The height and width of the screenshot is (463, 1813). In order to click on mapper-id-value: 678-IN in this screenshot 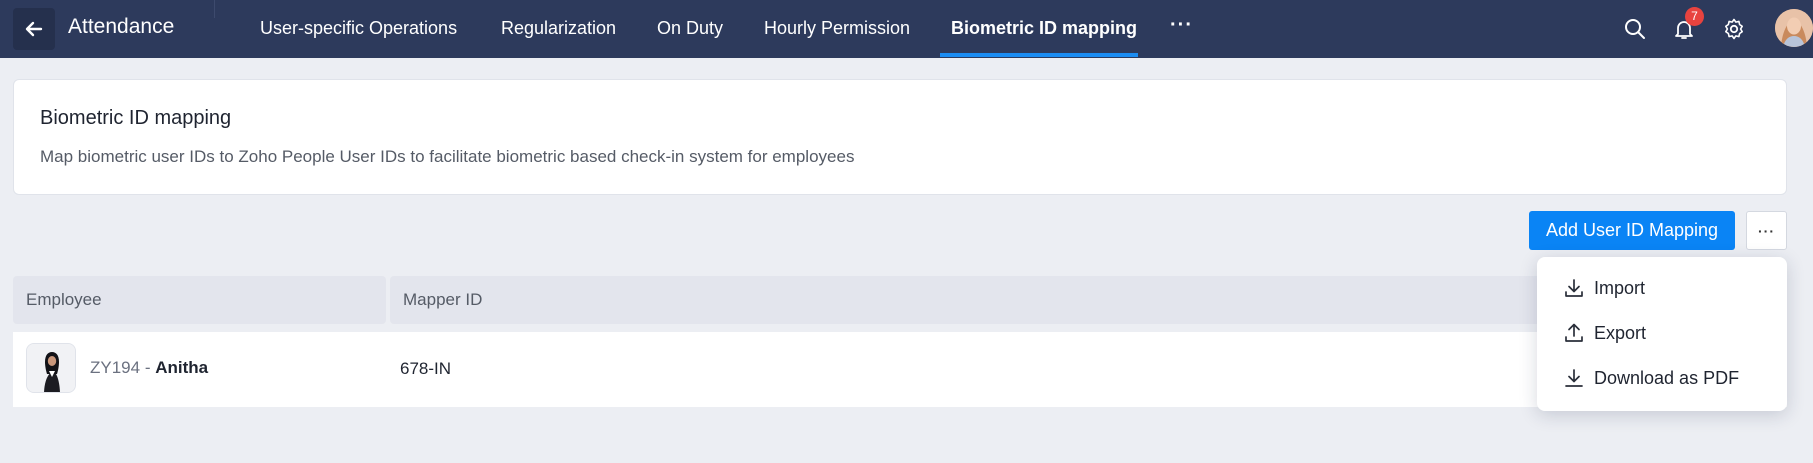, I will do `click(426, 368)`.